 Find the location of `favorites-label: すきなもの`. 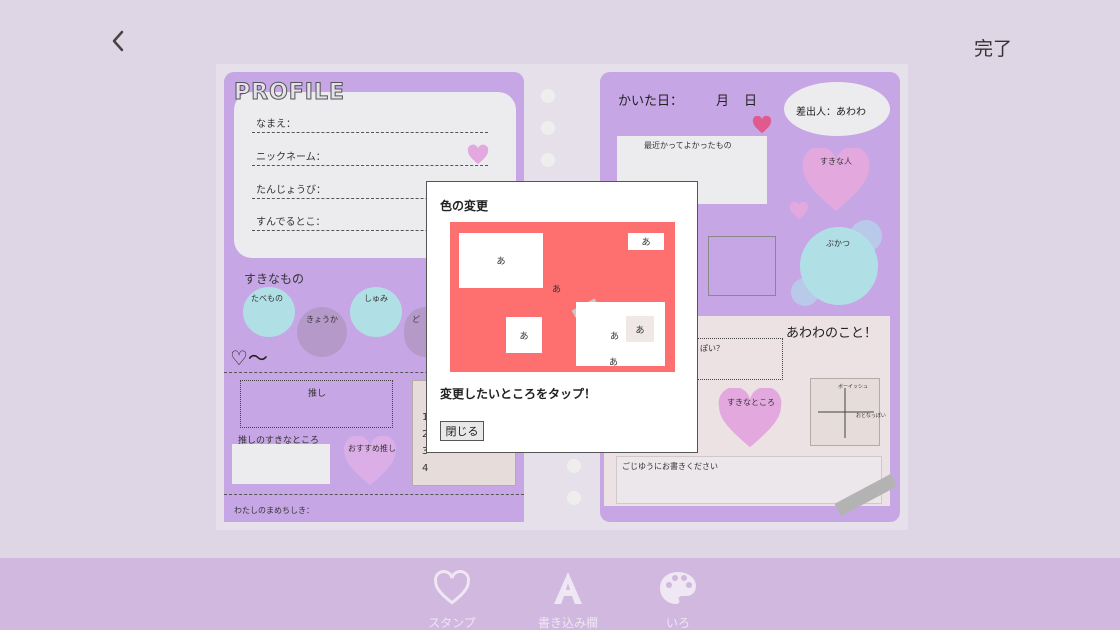

favorites-label: すきなもの is located at coordinates (274, 279).